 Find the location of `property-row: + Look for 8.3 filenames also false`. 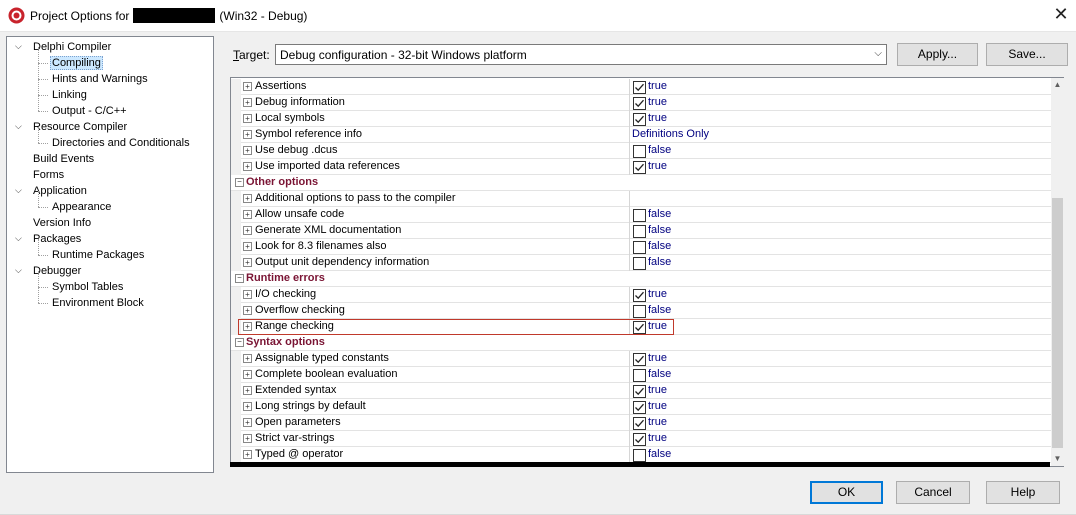

property-row: + Look for 8.3 filenames also false is located at coordinates (641, 247).